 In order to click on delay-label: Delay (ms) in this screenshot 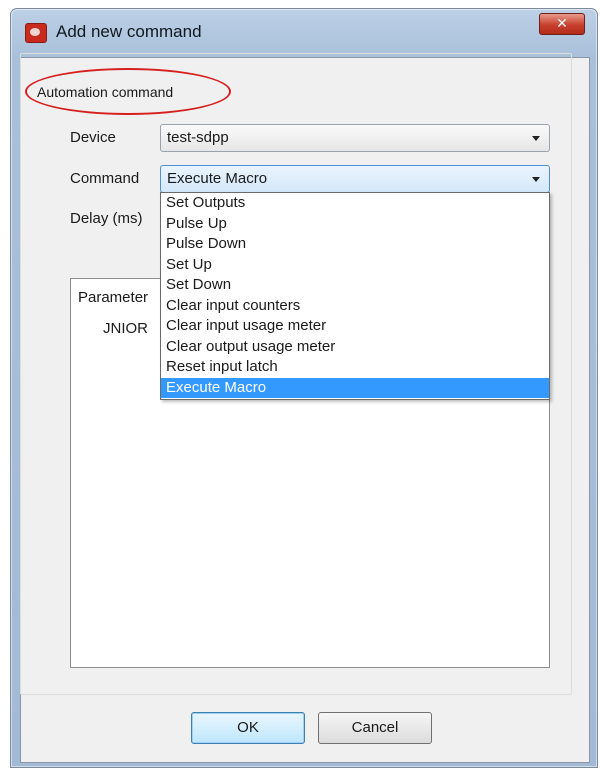, I will do `click(106, 218)`.